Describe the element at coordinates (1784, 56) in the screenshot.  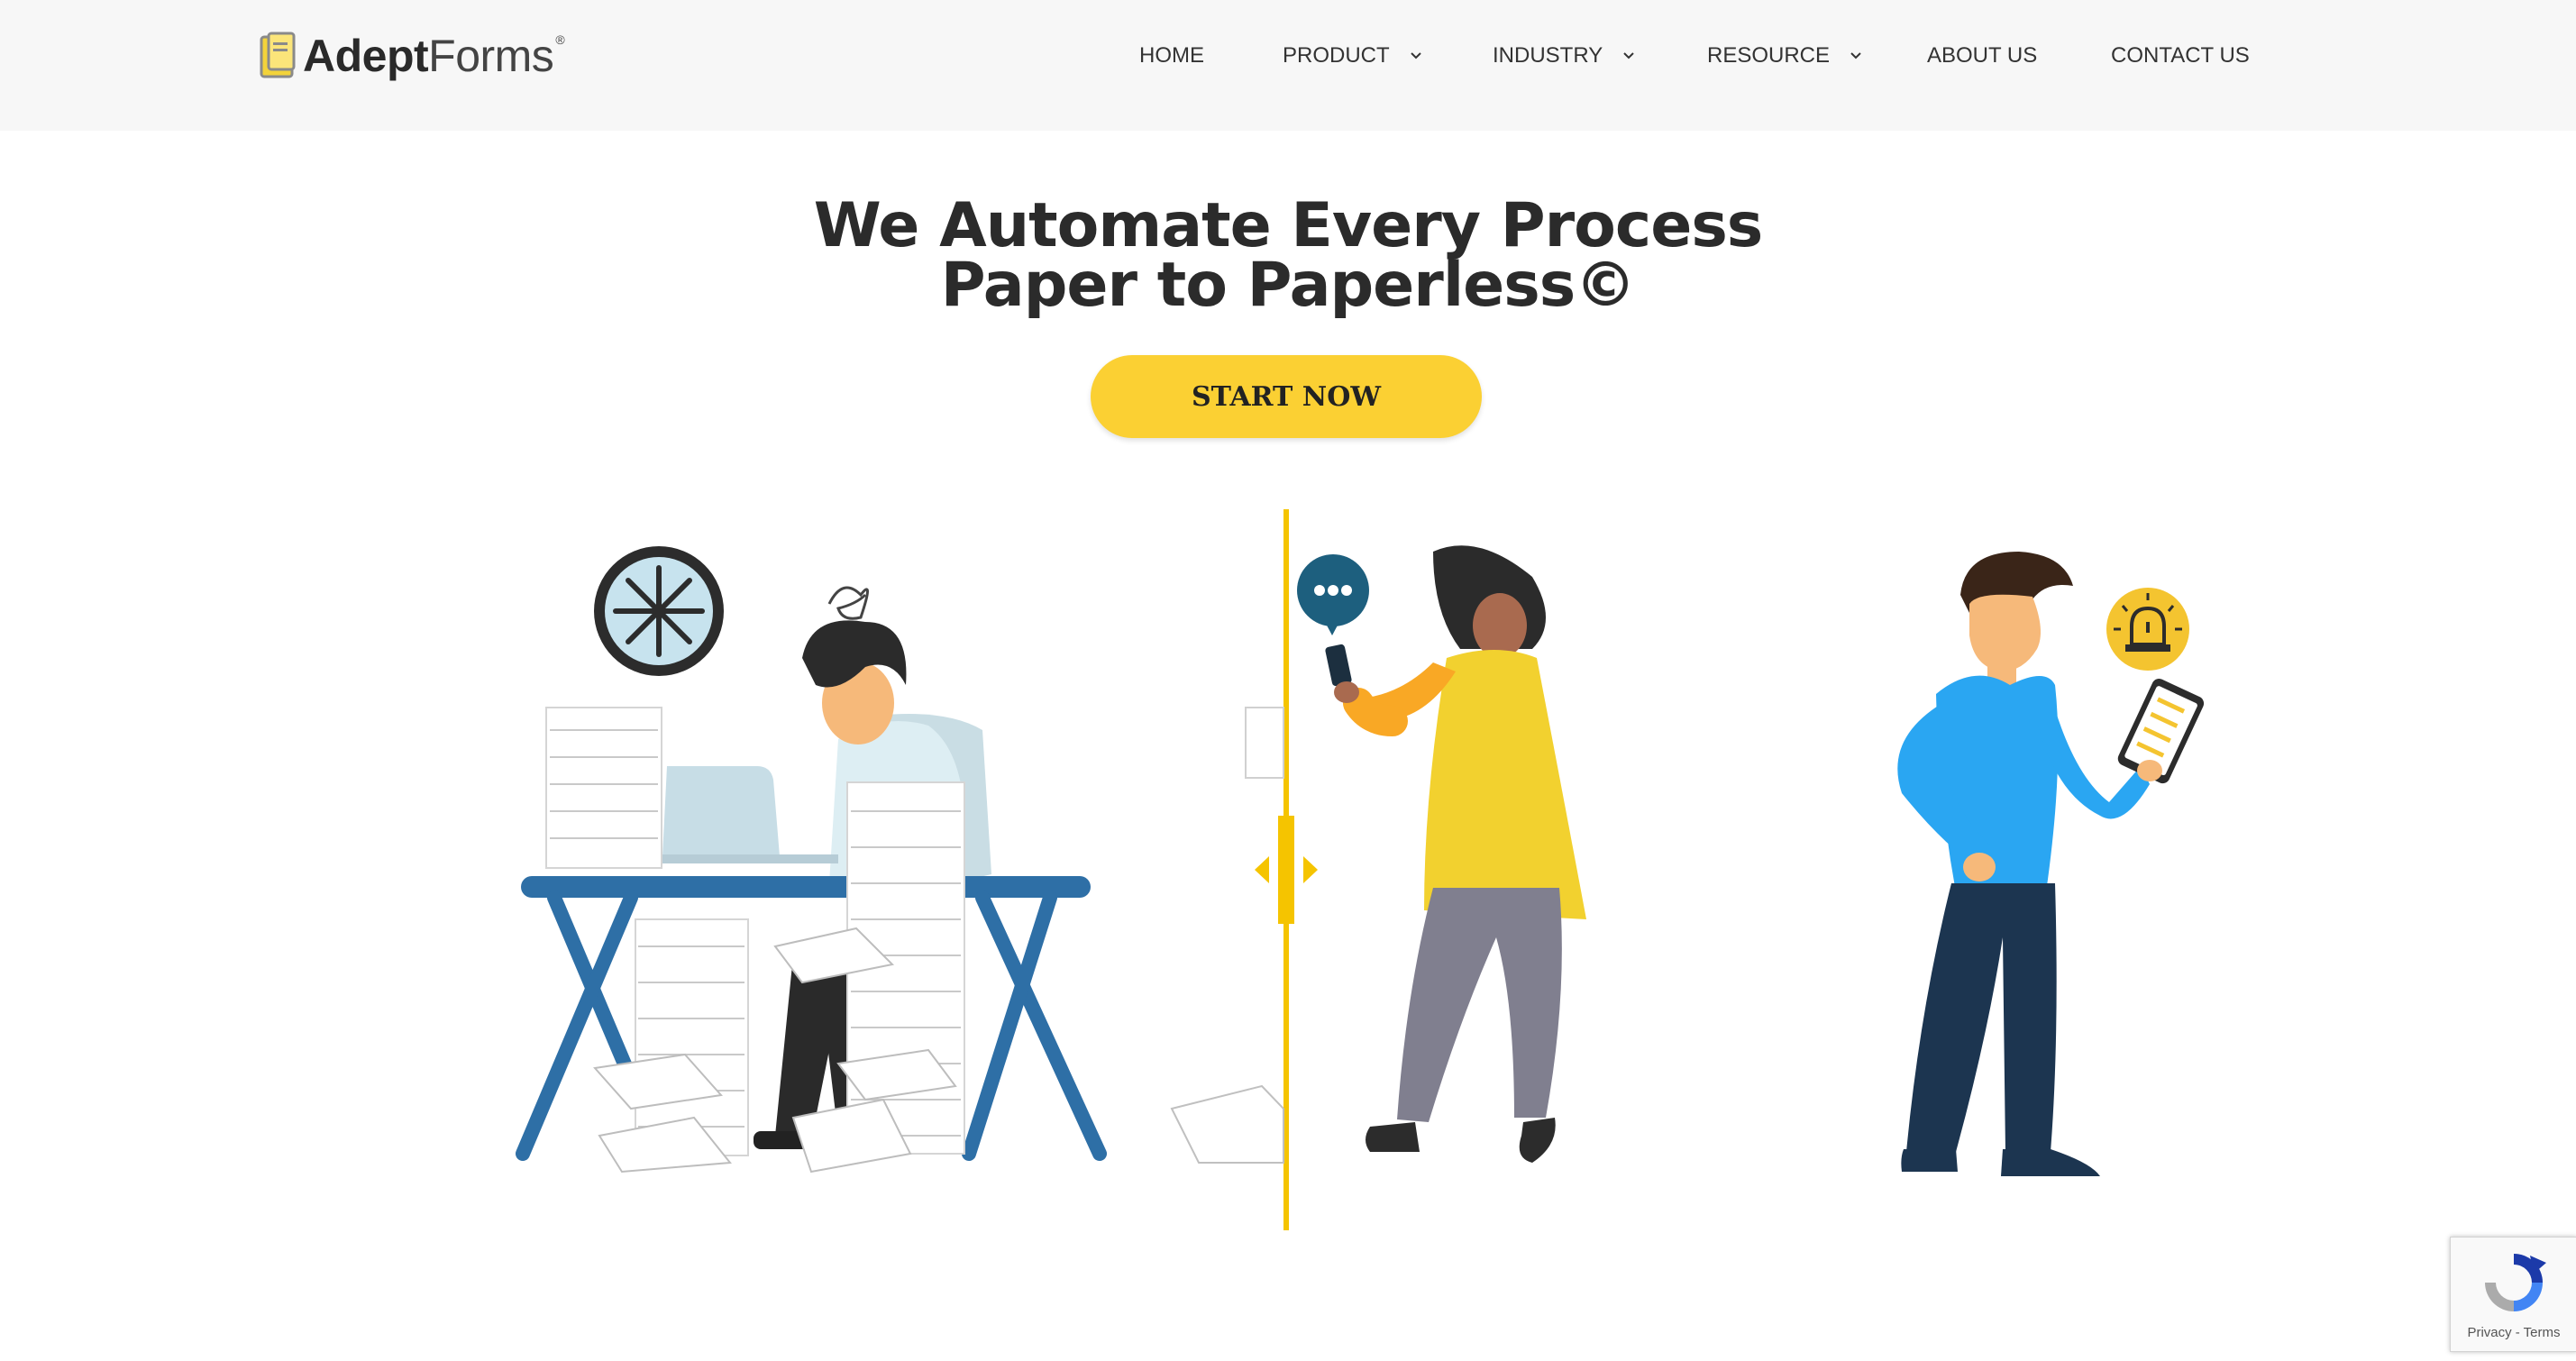
I see `nav-item-resource: RESOURCE` at that location.